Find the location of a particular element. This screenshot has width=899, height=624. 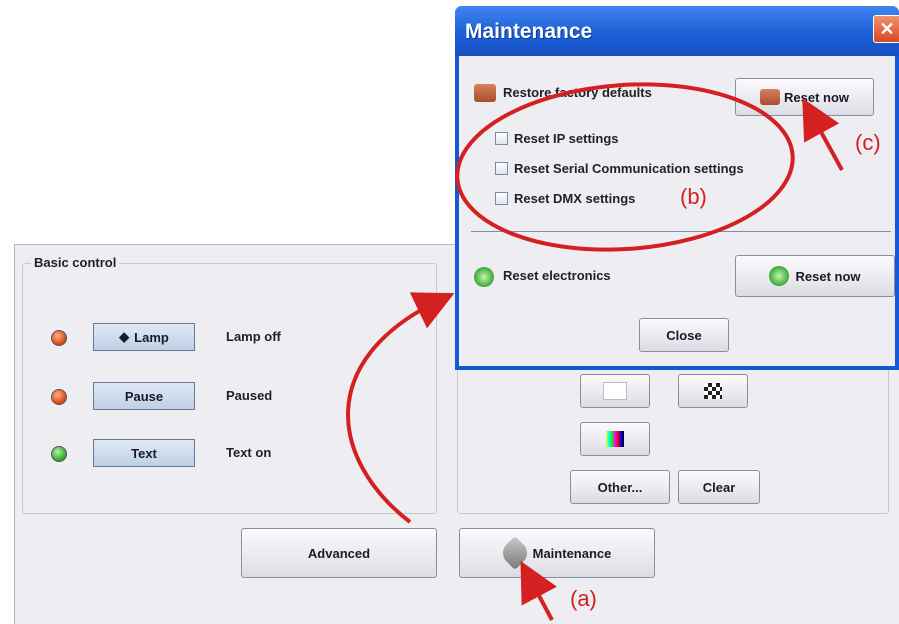

basic-control-title: Basic control is located at coordinates (75, 262).